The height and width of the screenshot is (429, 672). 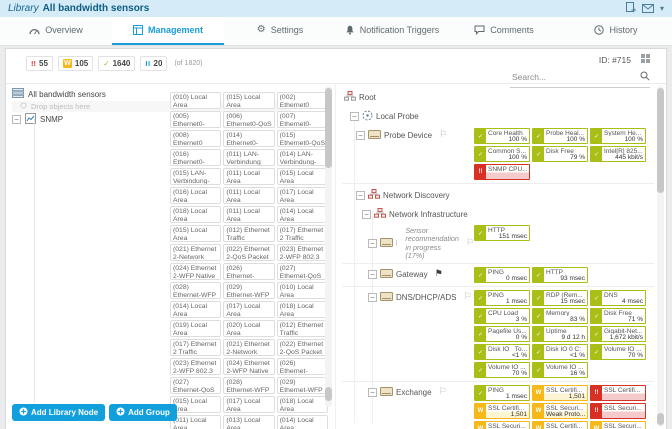 I want to click on sensor-disk-io-to: ✓ Disk IO _To... <1 %, so click(x=502, y=352).